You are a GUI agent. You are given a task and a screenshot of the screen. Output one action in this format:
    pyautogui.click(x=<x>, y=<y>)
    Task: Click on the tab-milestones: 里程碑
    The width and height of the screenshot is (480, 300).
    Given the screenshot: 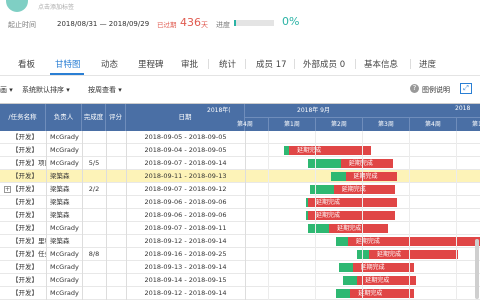 What is the action you would take?
    pyautogui.click(x=151, y=64)
    